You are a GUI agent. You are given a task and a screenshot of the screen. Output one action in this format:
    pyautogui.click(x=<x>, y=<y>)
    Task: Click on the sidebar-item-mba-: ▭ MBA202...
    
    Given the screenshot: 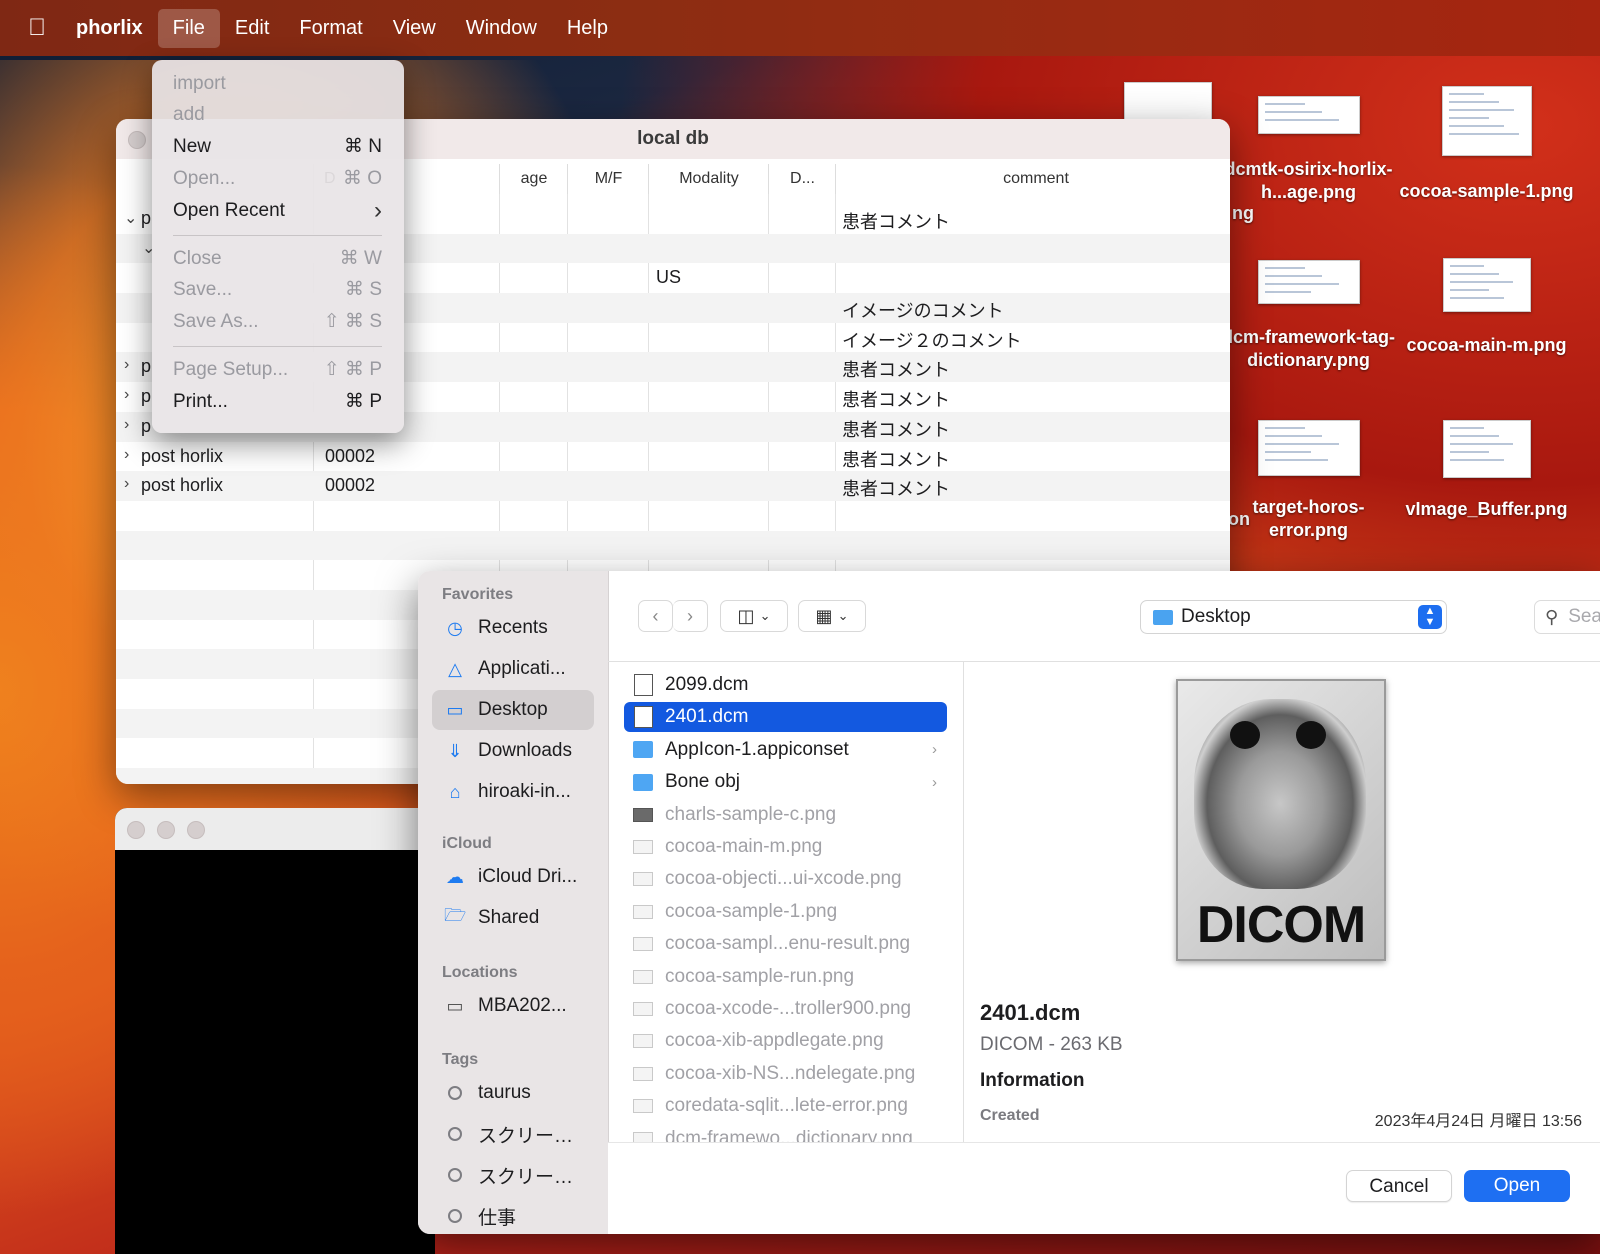 What is the action you would take?
    pyautogui.click(x=513, y=1006)
    